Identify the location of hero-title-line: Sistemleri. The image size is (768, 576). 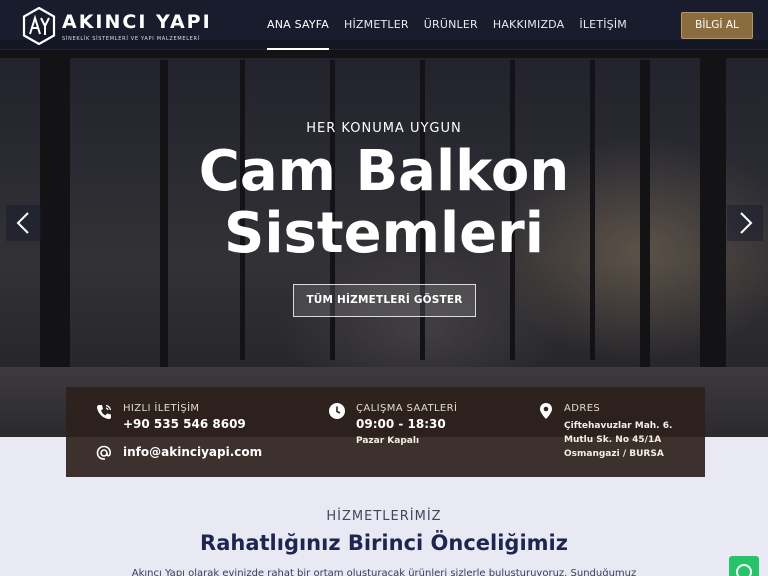
(384, 233).